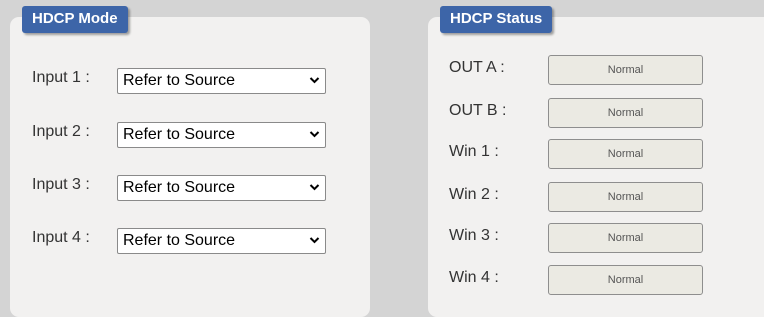  I want to click on input-4-hdcp-select: Refer to Source, so click(221, 241).